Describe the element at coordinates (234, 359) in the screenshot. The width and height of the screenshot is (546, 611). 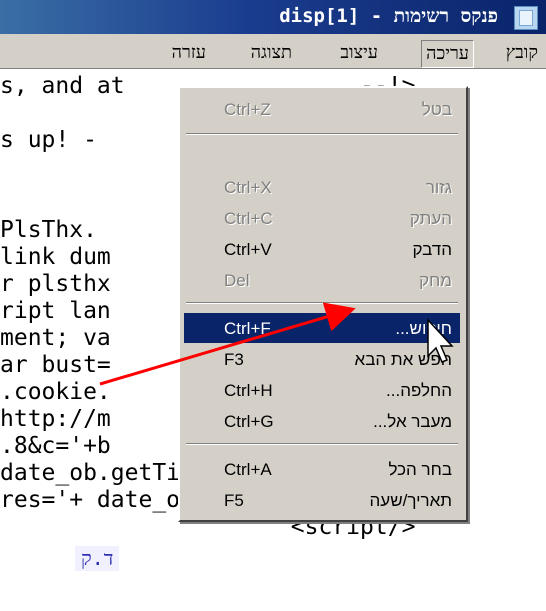
I see `shortcut-label: F3` at that location.